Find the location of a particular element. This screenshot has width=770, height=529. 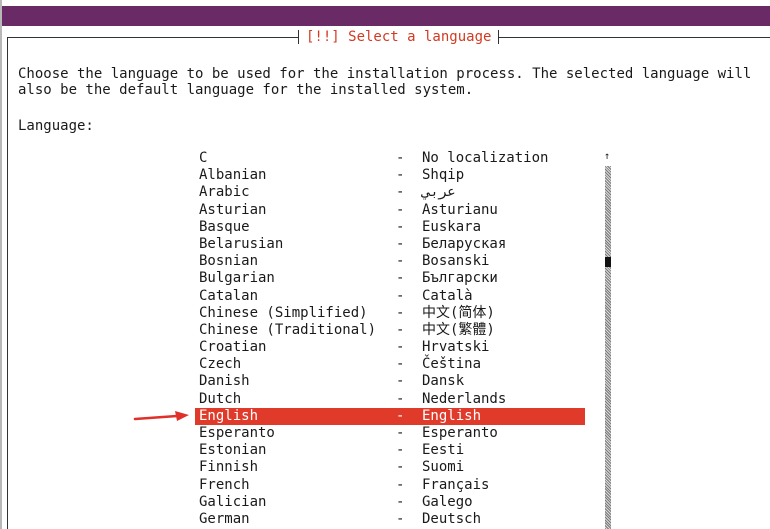

dialog-title-text: [!!] Select a language is located at coordinates (399, 37).